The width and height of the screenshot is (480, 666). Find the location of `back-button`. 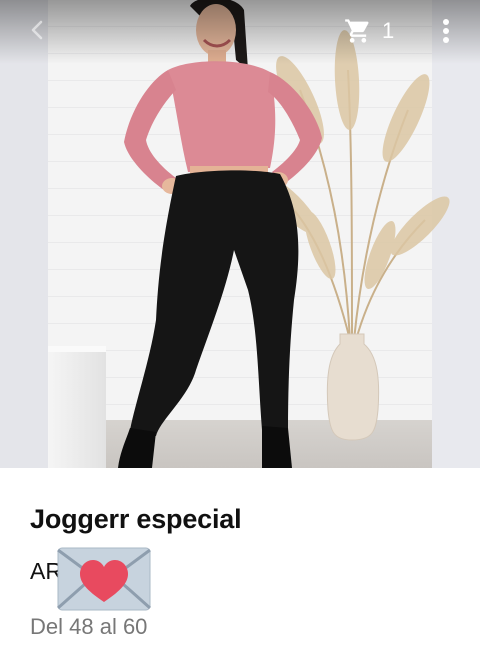

back-button is located at coordinates (38, 30).